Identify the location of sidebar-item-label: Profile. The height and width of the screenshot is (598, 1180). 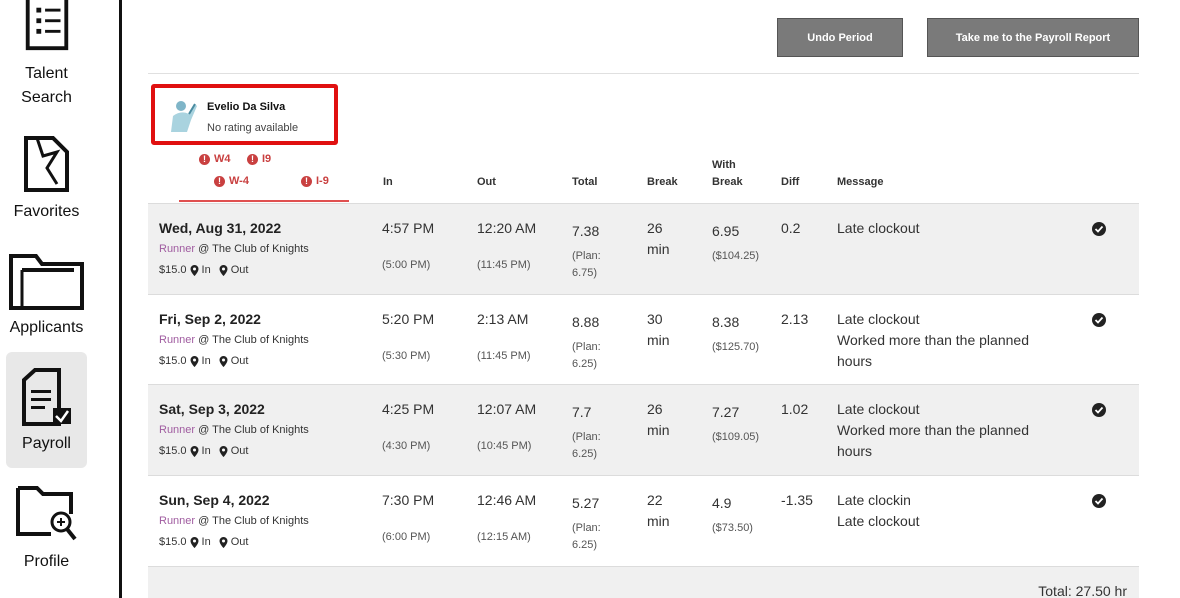
(46, 561).